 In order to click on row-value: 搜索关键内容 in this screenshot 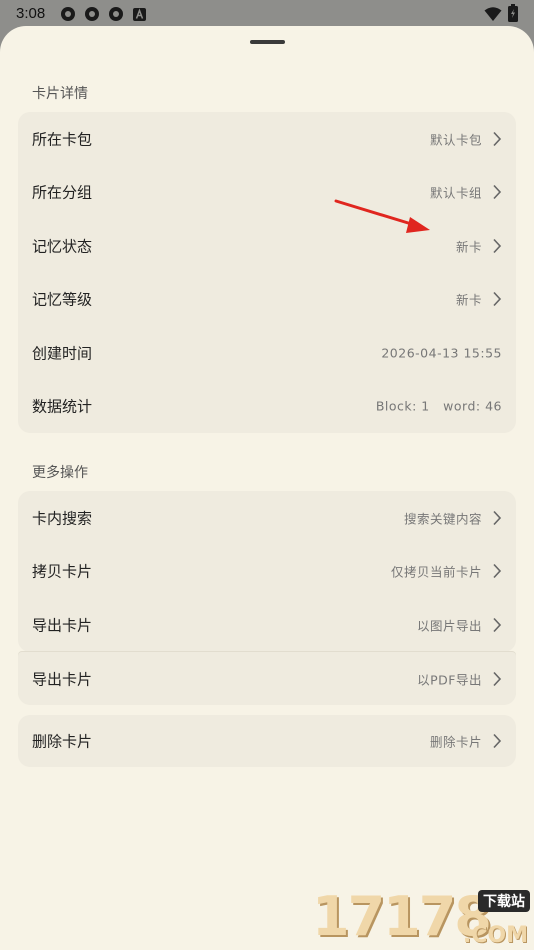, I will do `click(442, 519)`.